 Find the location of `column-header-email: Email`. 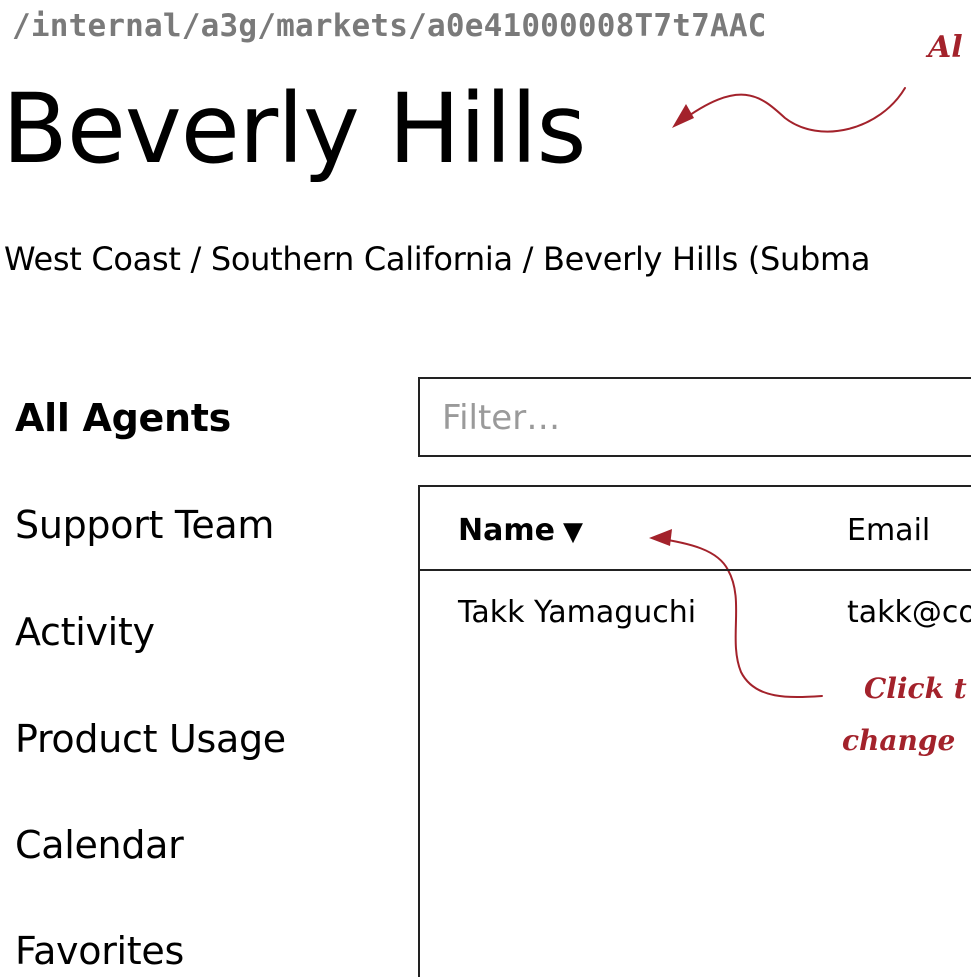

column-header-email: Email is located at coordinates (888, 530).